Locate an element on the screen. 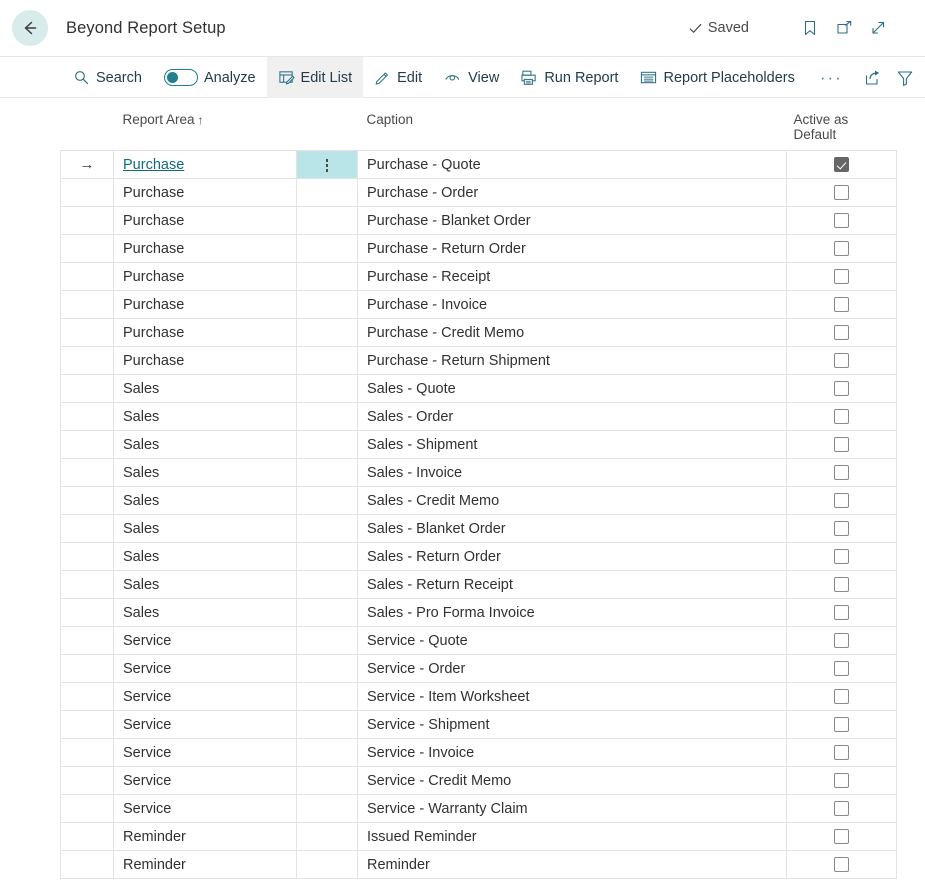 The width and height of the screenshot is (925, 882). table-row: Purchase Purchase - Return Shipment is located at coordinates (479, 360).